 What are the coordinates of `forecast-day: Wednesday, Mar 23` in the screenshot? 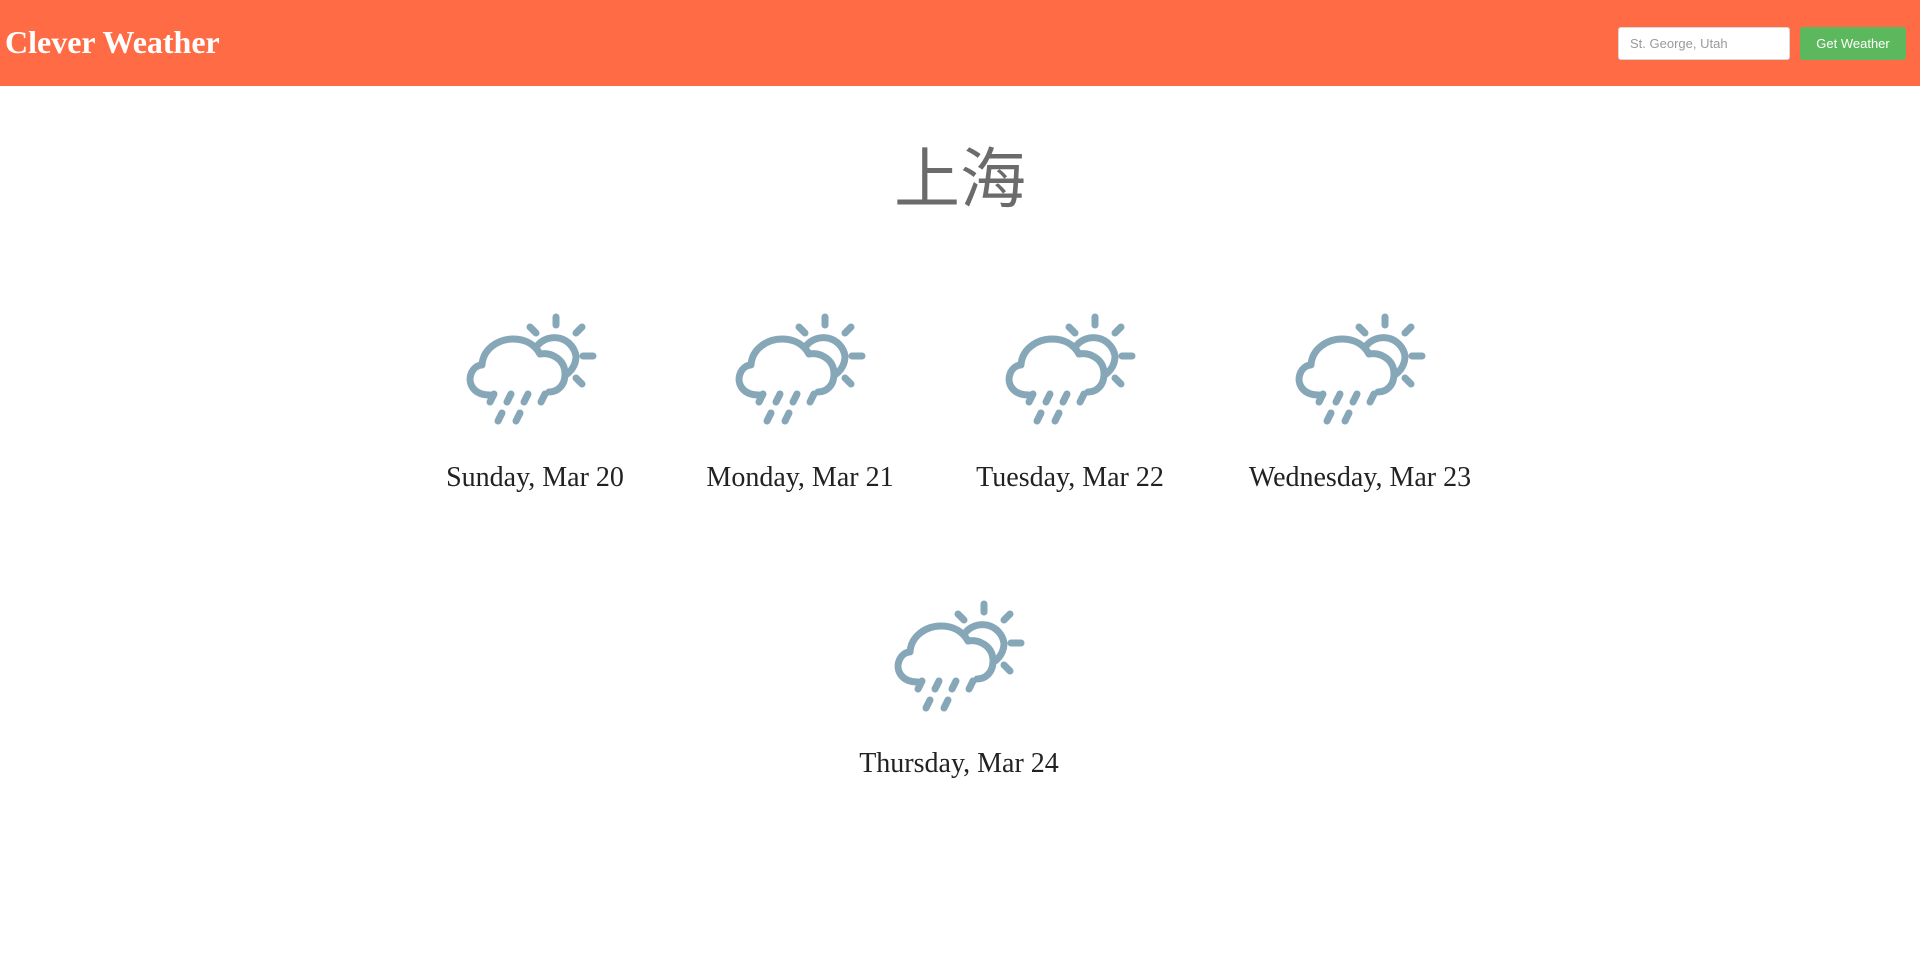 It's located at (1360, 407).